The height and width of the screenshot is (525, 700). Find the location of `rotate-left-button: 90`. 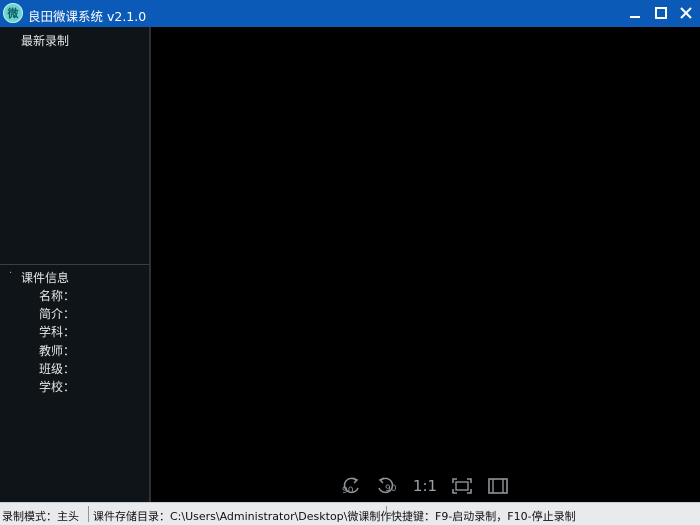

rotate-left-button: 90 is located at coordinates (351, 486).